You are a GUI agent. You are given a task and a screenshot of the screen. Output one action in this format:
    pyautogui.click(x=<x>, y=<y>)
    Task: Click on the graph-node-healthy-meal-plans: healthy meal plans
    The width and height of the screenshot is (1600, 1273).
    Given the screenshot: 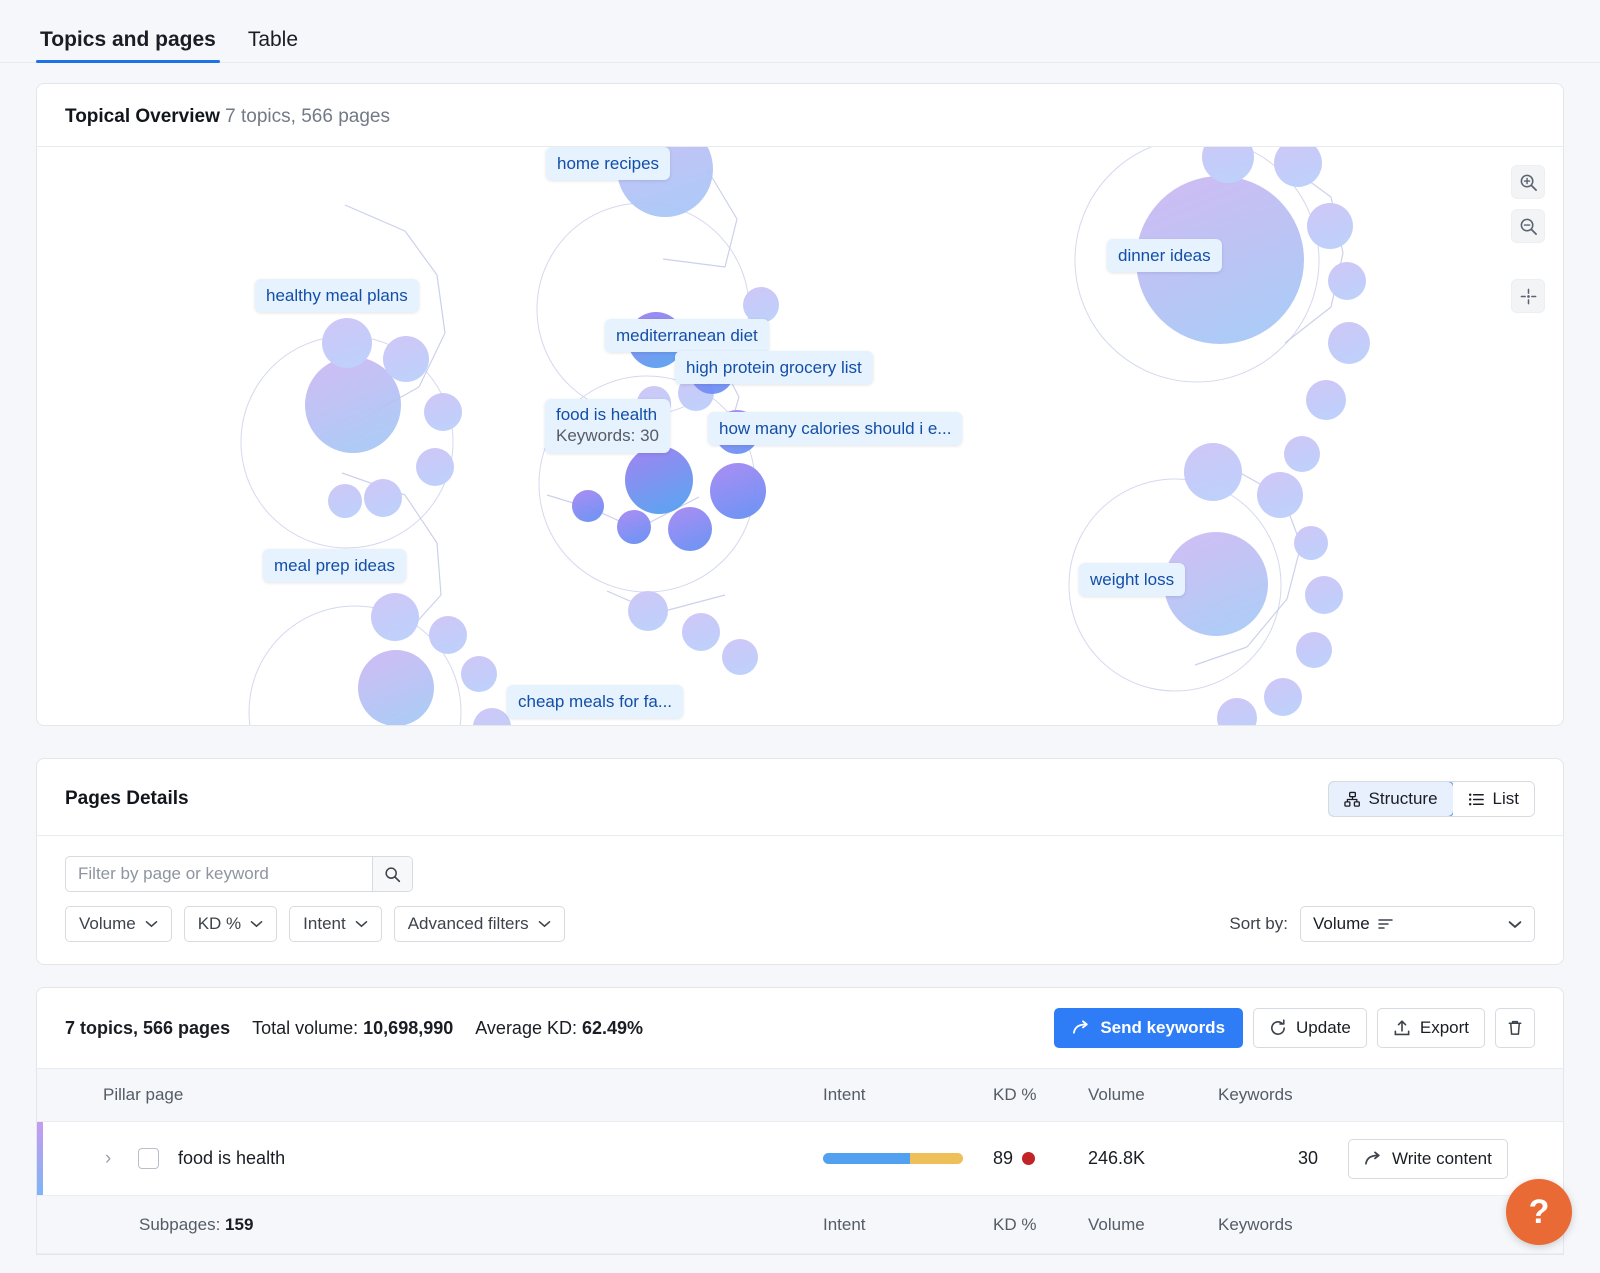 What is the action you would take?
    pyautogui.click(x=337, y=296)
    